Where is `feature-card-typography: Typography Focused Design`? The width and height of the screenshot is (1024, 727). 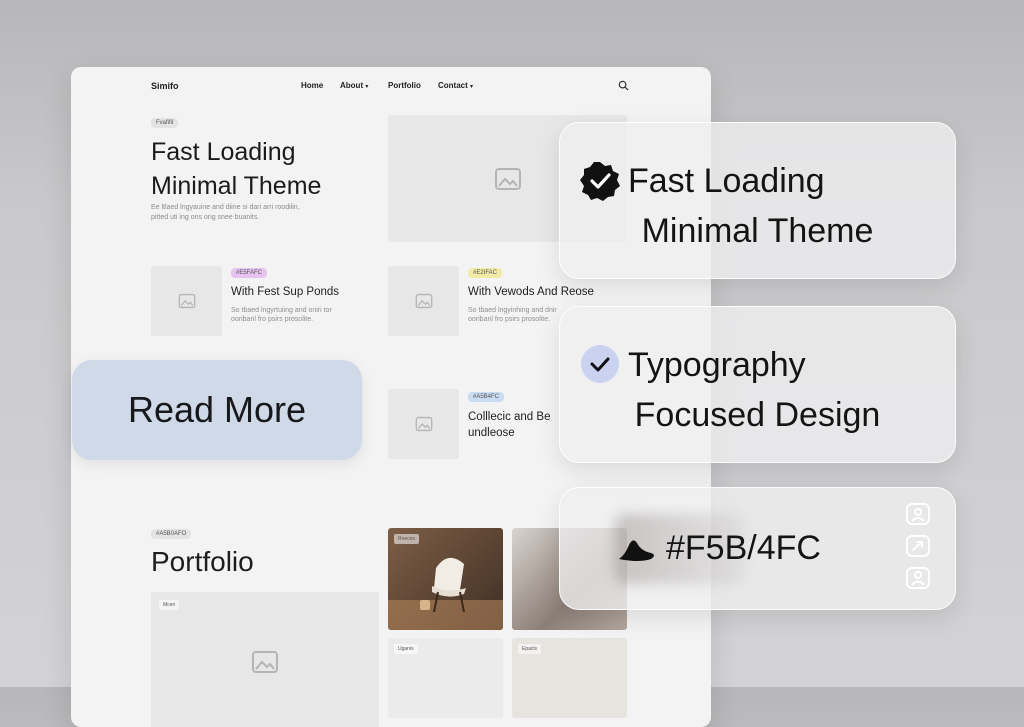 feature-card-typography: Typography Focused Design is located at coordinates (757, 384).